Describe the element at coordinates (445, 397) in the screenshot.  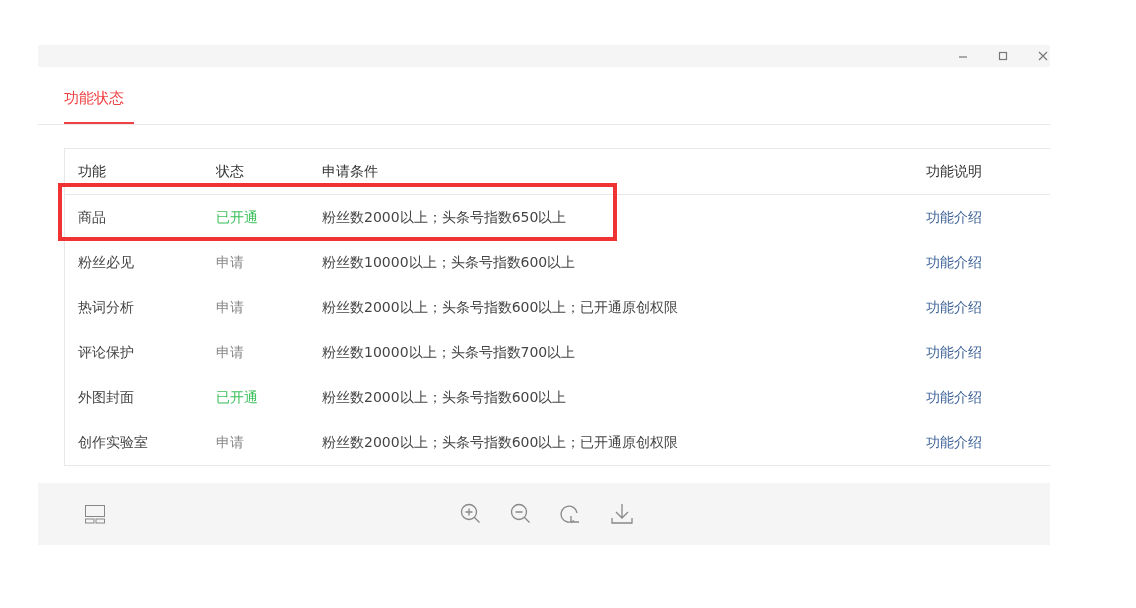
I see `table-cell-text: 粉丝数2000以上；头条号指数600以上` at that location.